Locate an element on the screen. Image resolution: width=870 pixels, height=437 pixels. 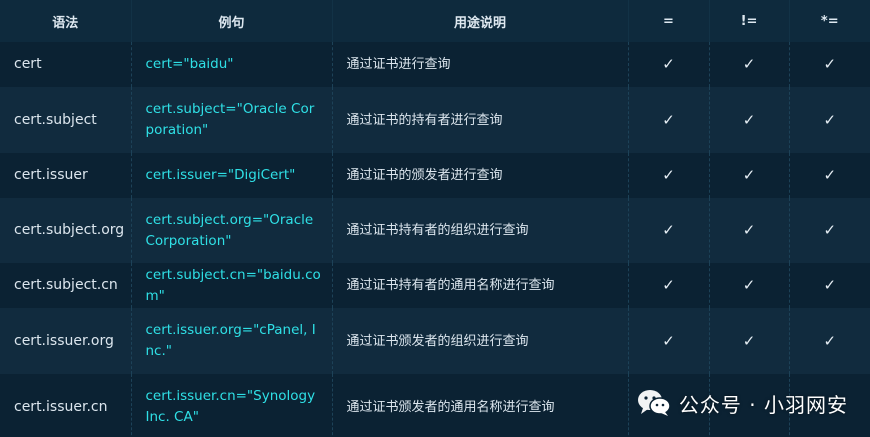
example-cell: cert.issuer.cn="Synology Inc. CA" is located at coordinates (232, 405).